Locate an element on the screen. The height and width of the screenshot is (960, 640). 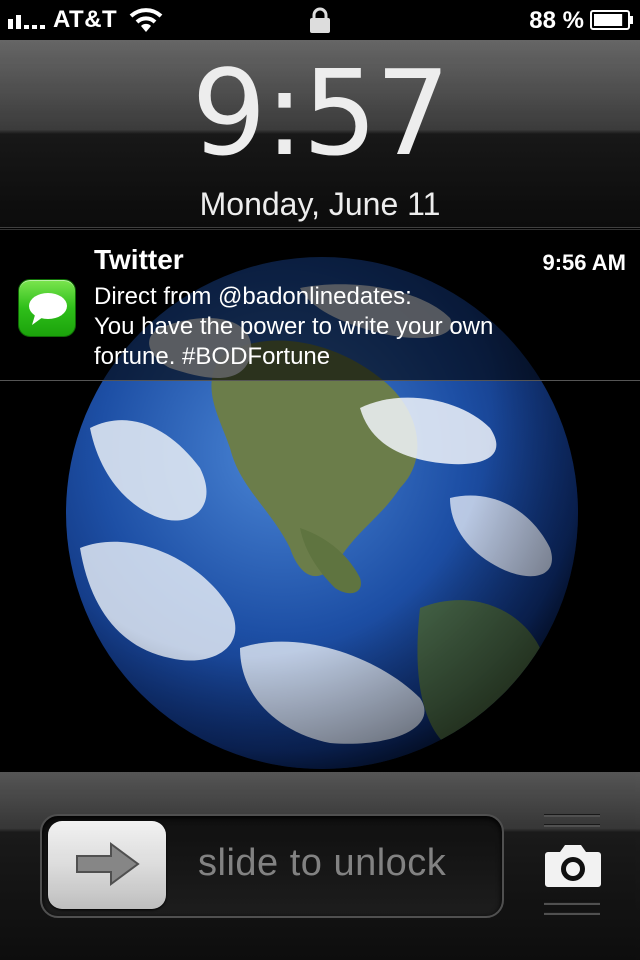
lock-icon is located at coordinates (320, 20).